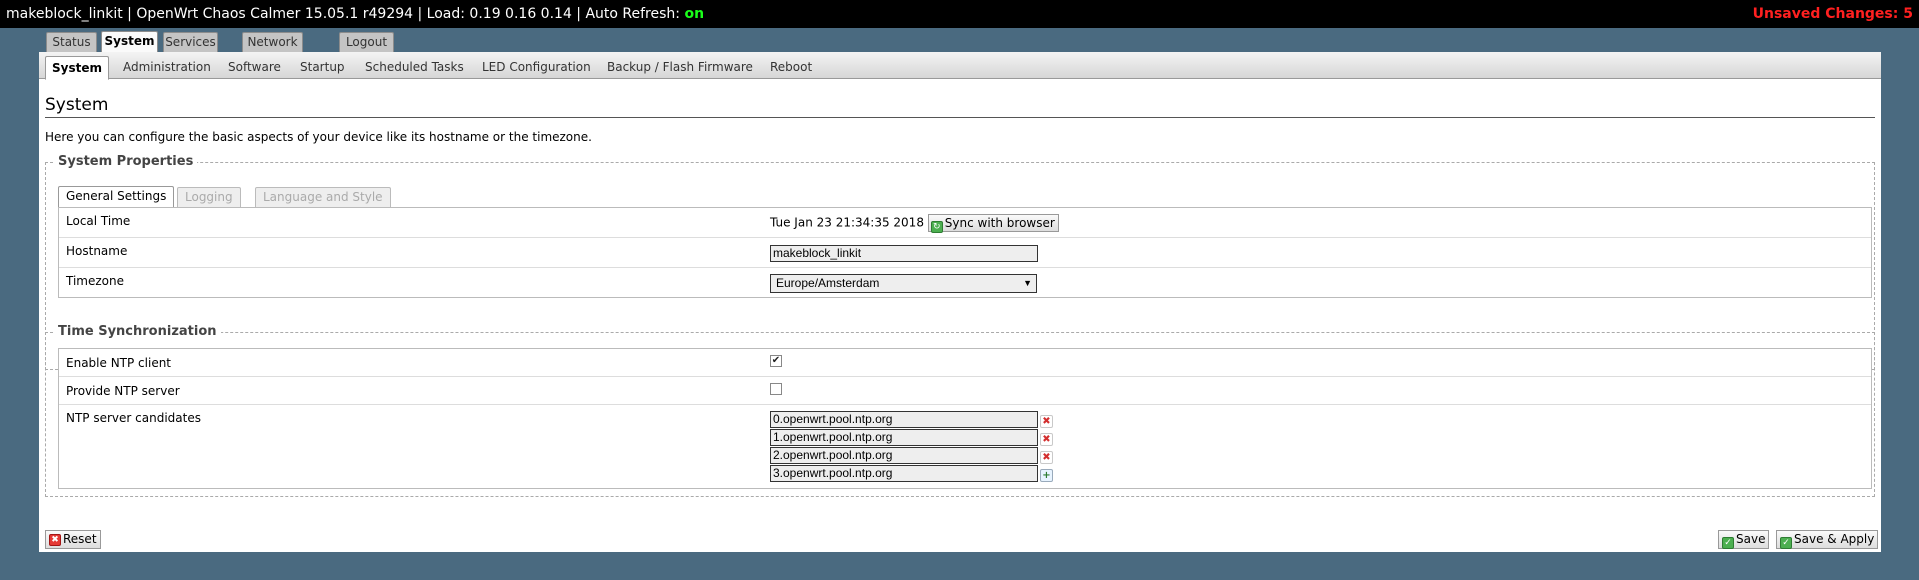 This screenshot has height=580, width=1919. Describe the element at coordinates (119, 363) in the screenshot. I see `enable-ntp-label: Enable NTP client` at that location.